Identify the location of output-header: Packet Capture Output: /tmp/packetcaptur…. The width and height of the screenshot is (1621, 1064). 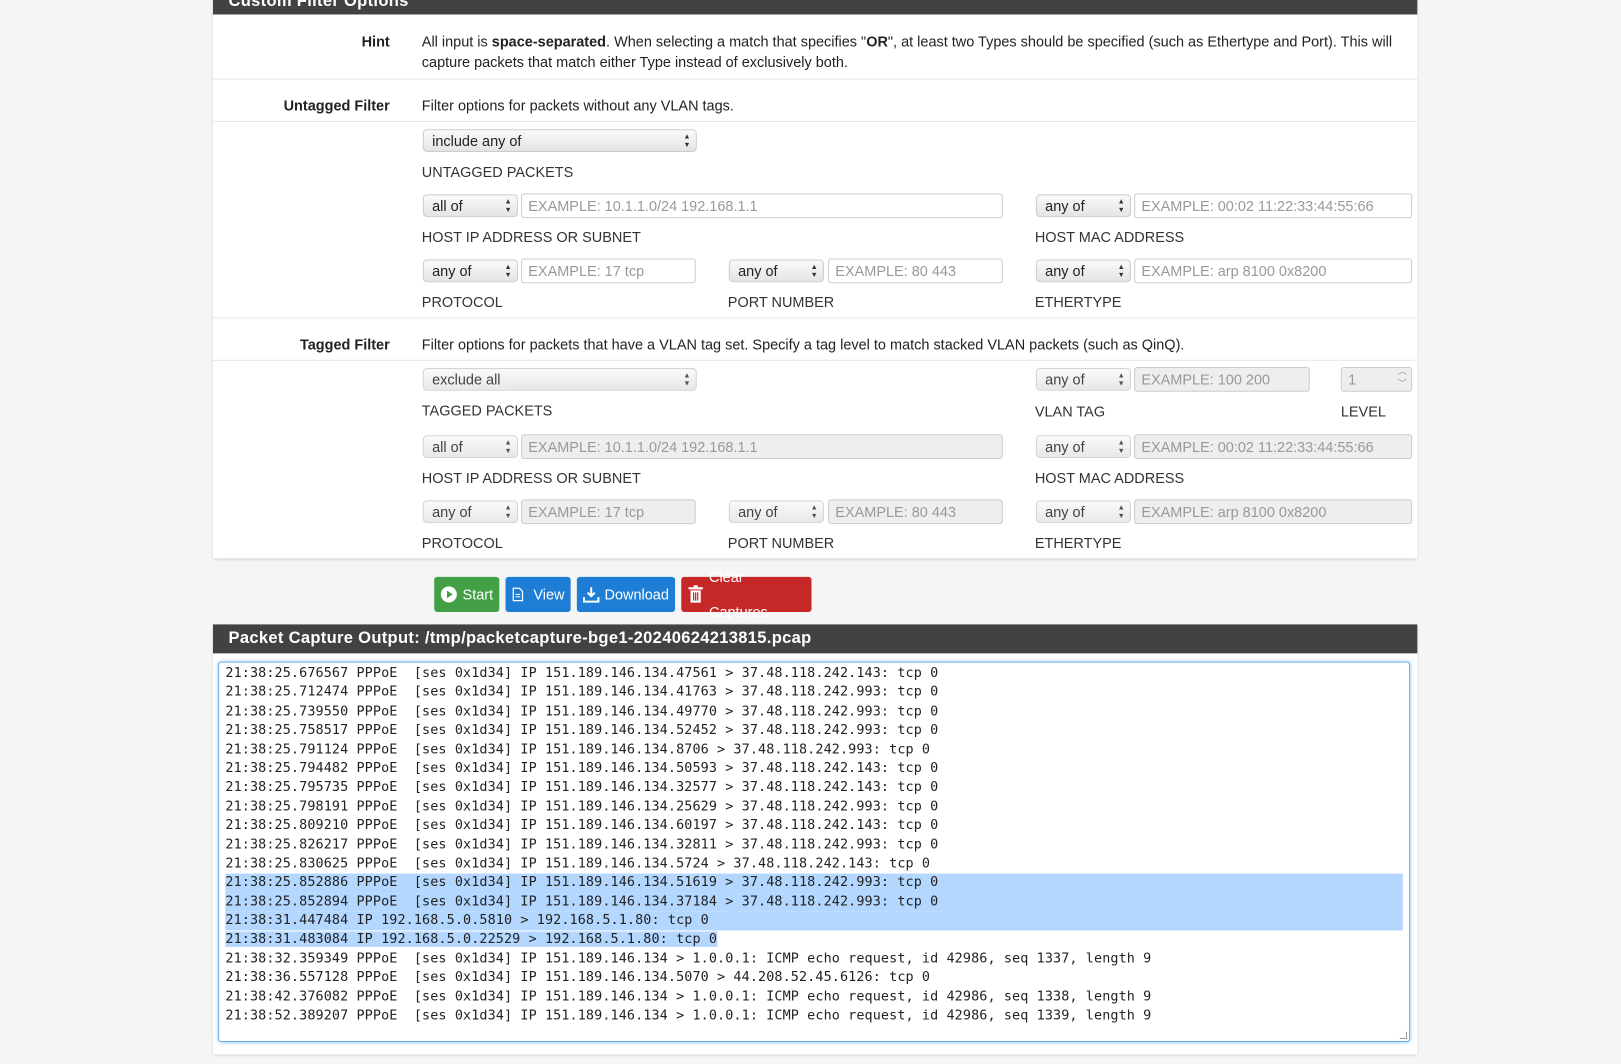
(815, 639).